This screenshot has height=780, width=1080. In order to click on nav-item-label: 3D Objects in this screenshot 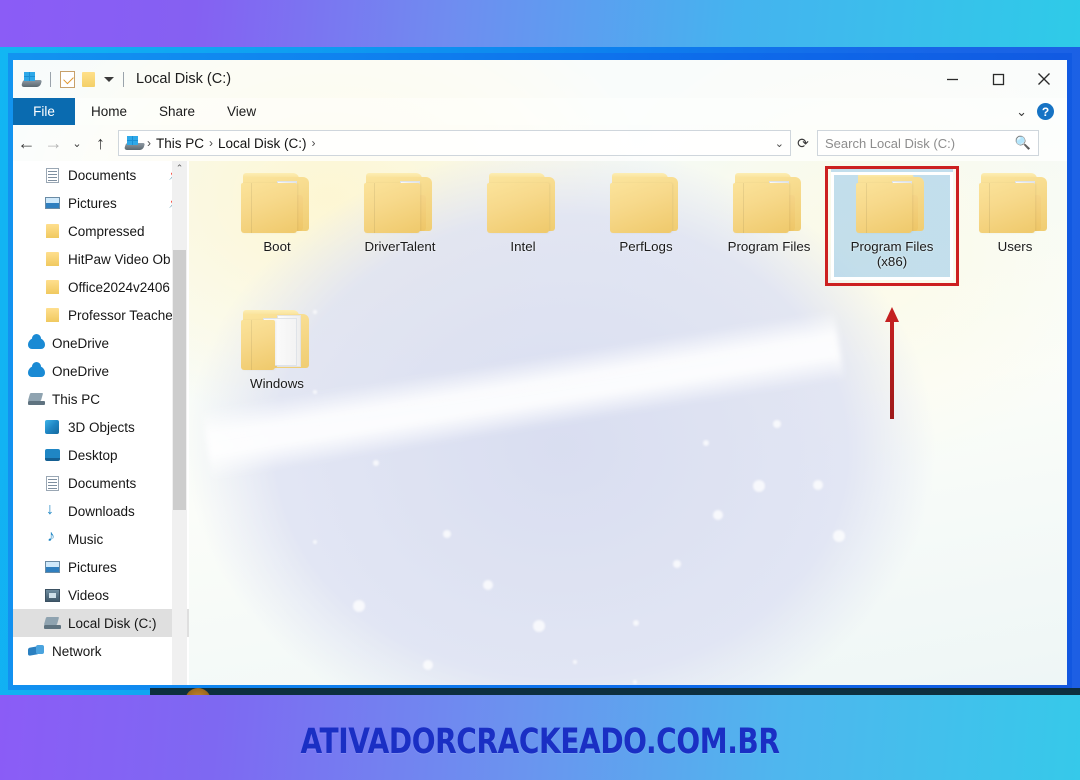, I will do `click(101, 427)`.